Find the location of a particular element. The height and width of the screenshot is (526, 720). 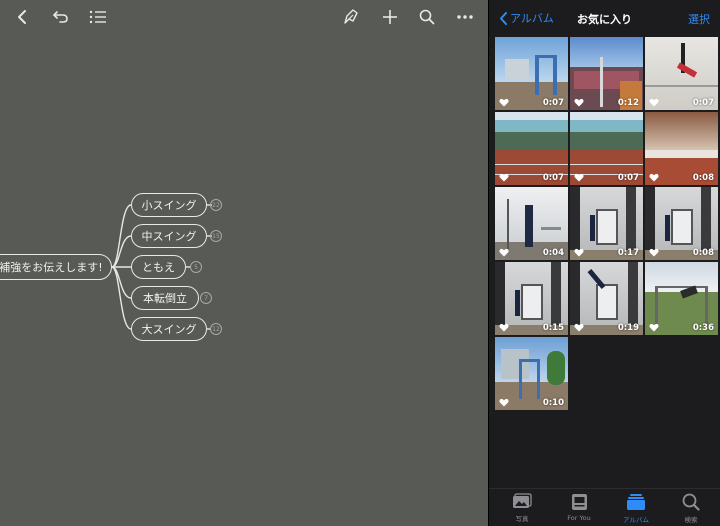

video-thumbnail: 0:15 is located at coordinates (531, 298).